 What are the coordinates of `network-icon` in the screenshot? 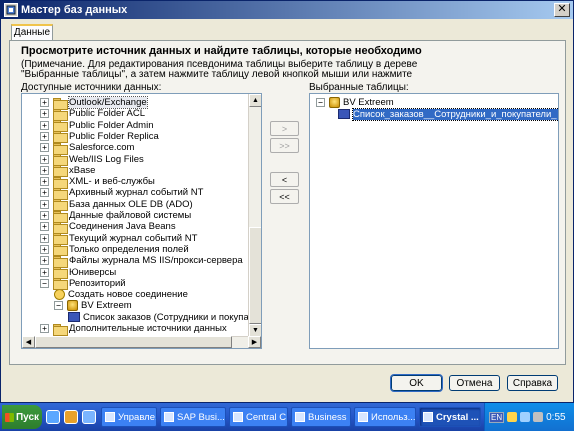 It's located at (525, 417).